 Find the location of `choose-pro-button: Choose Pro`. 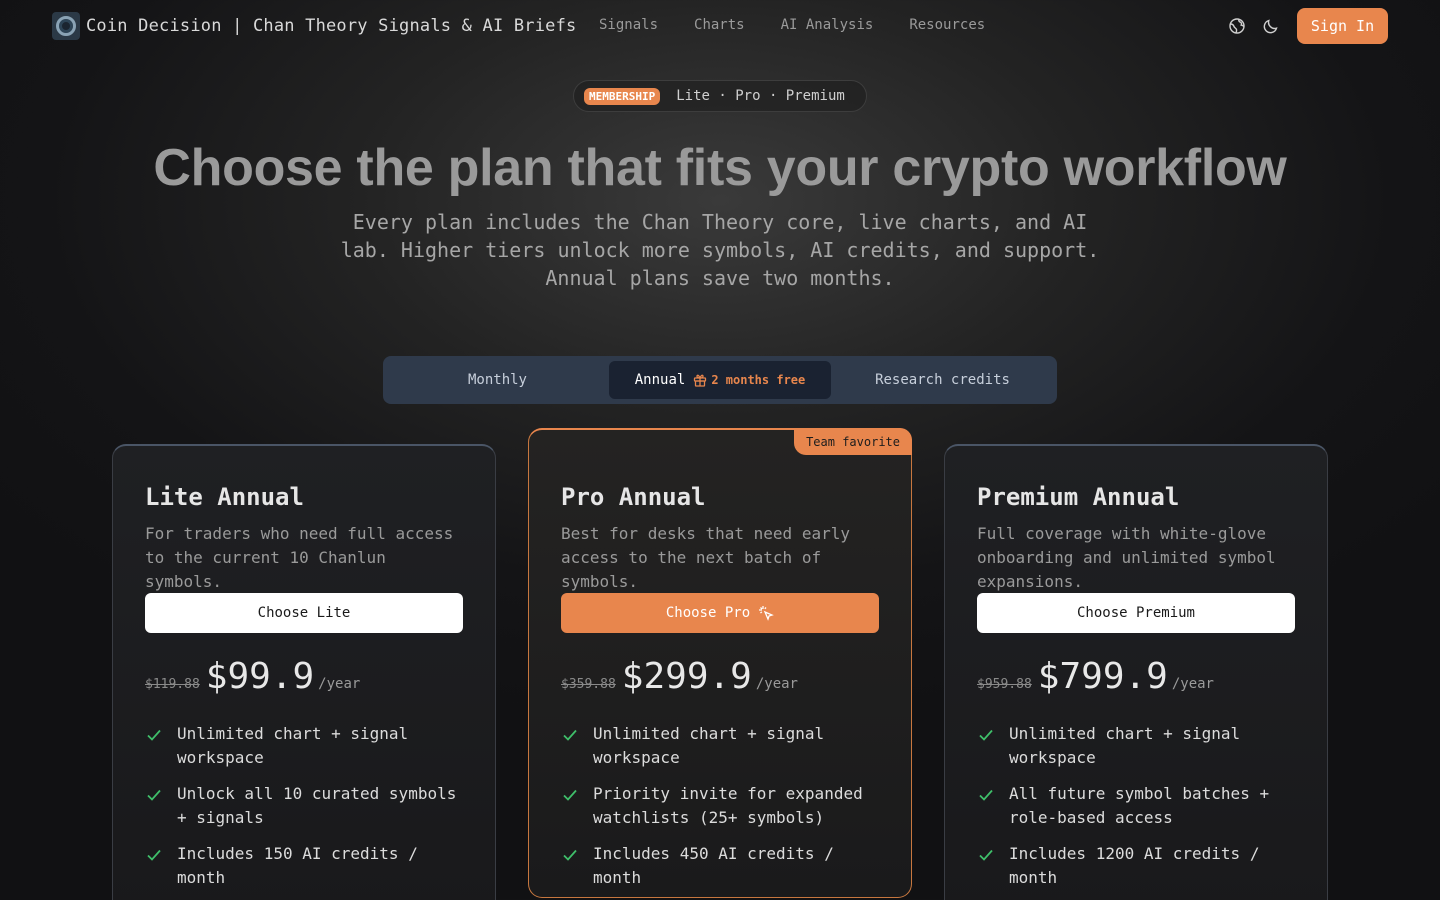

choose-pro-button: Choose Pro is located at coordinates (720, 613).